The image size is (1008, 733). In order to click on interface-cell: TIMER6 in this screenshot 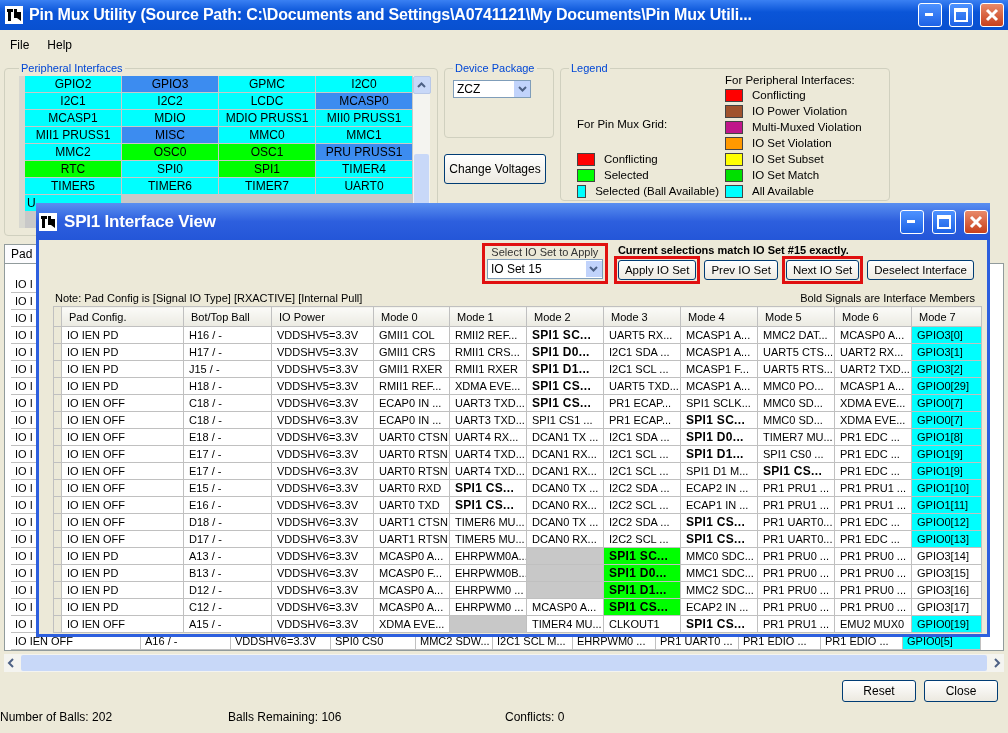, I will do `click(170, 186)`.